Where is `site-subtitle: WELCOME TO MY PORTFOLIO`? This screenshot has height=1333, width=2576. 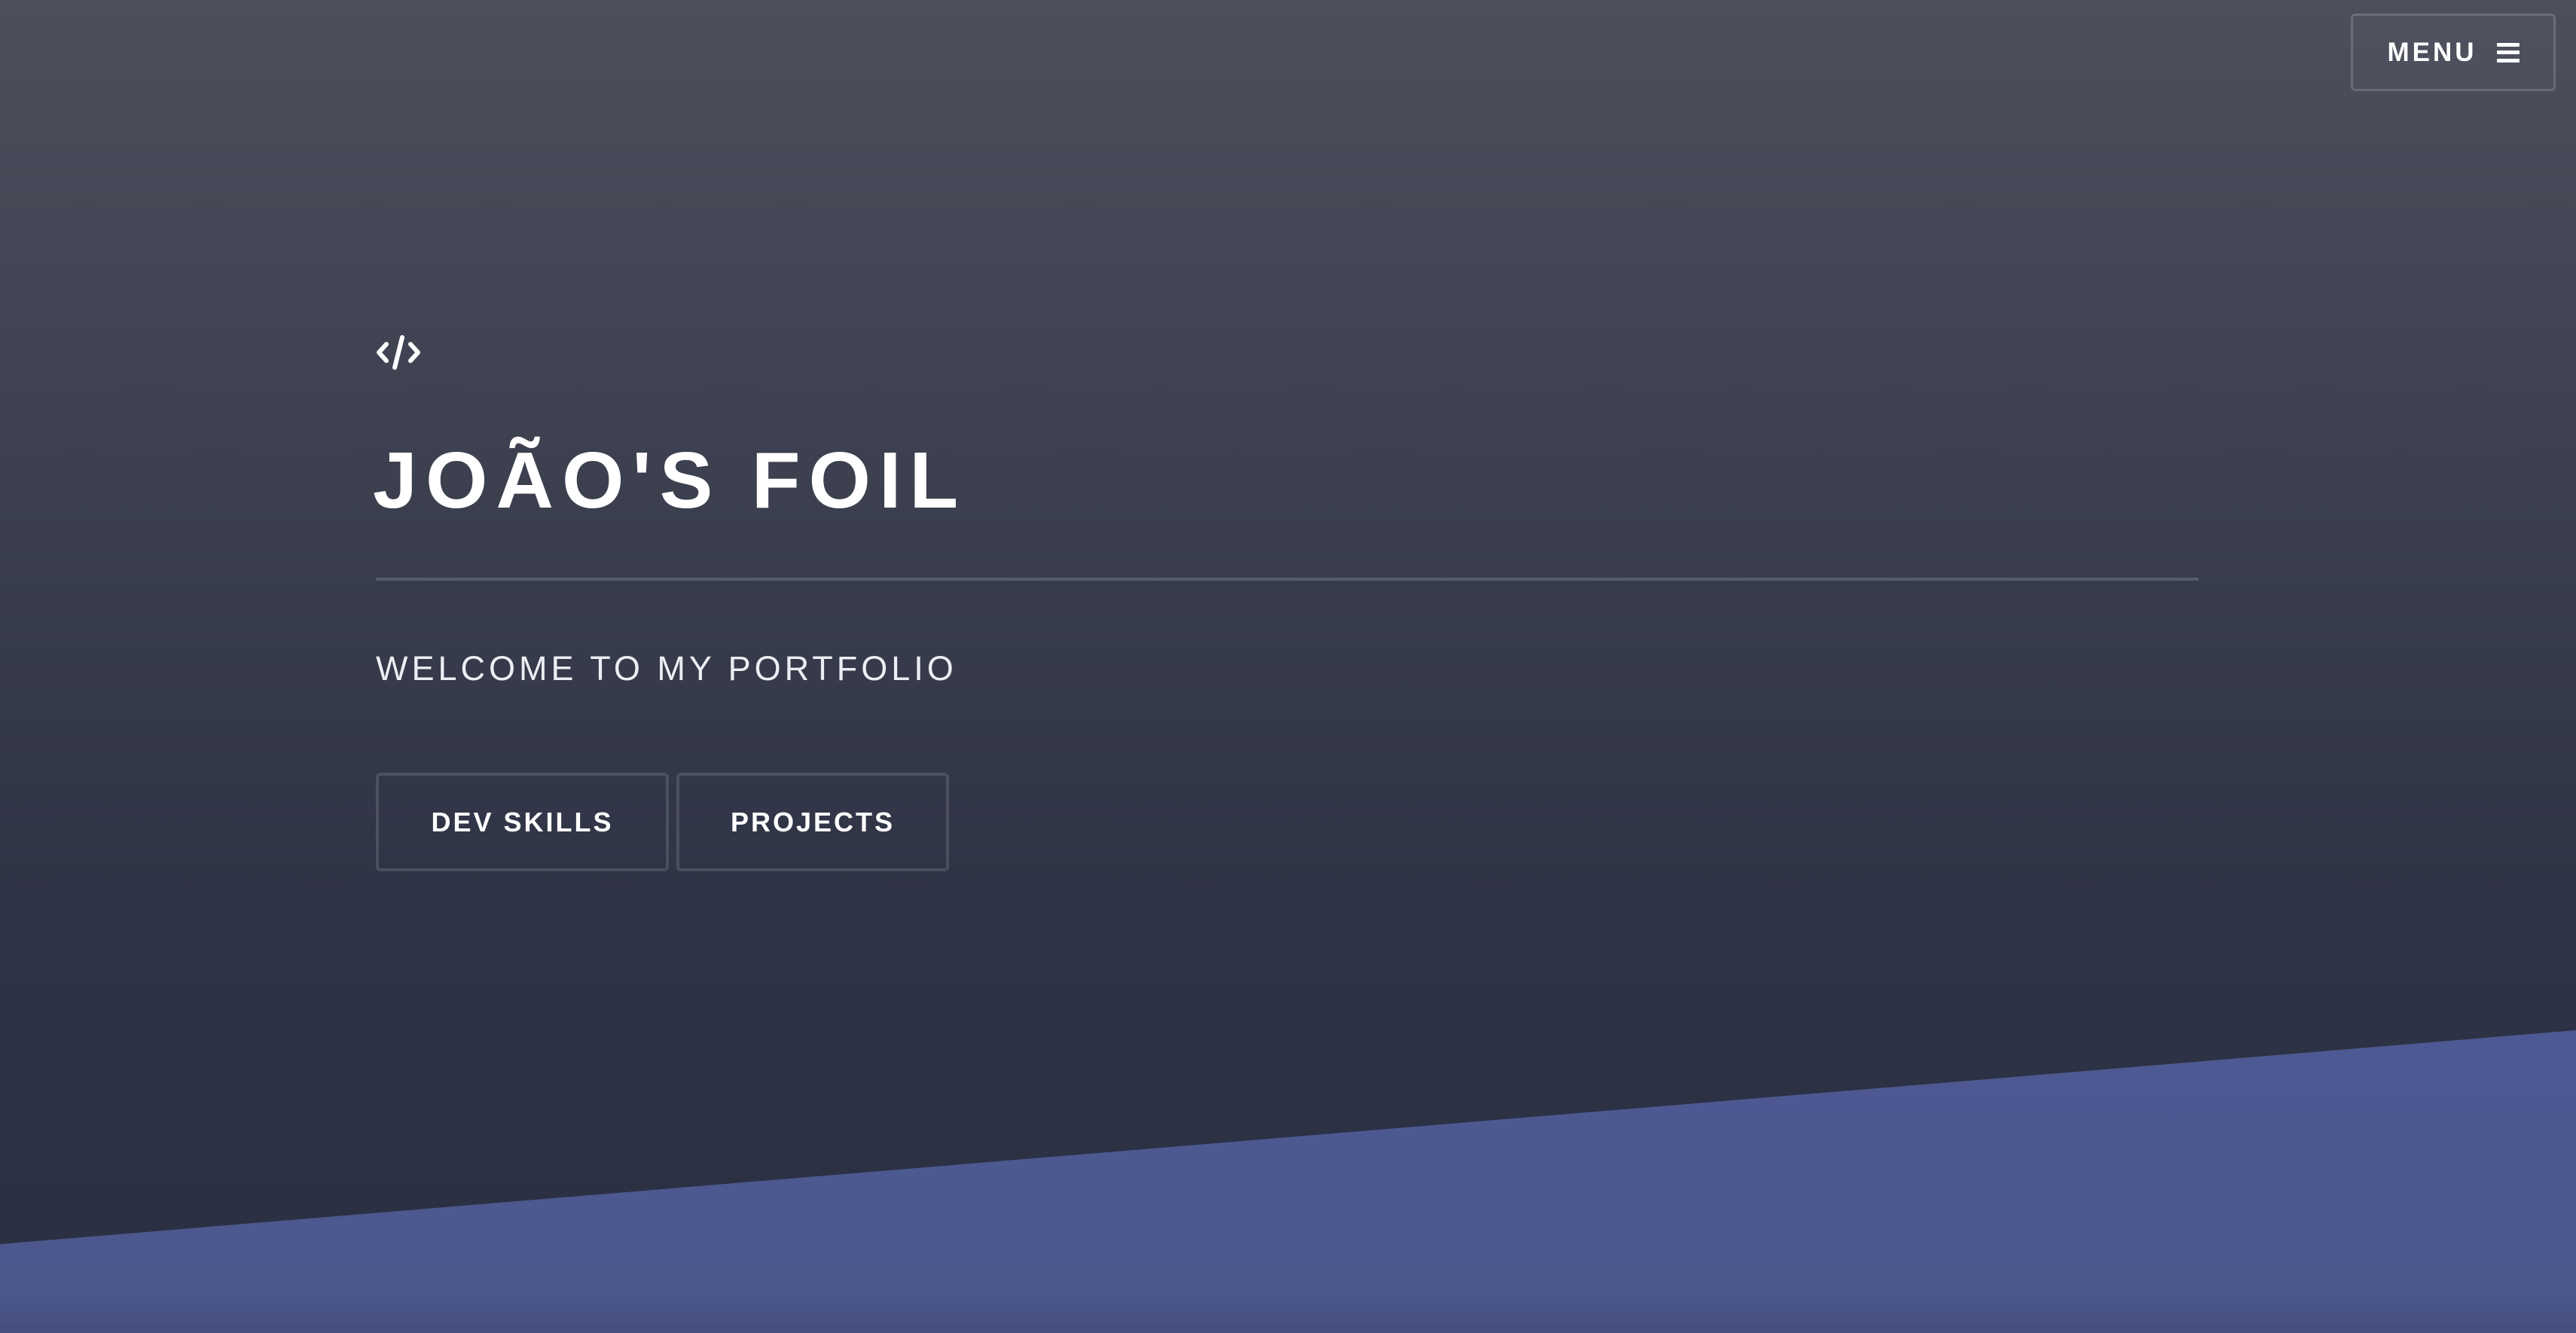
site-subtitle: WELCOME TO MY PORTFOLIO is located at coordinates (667, 668).